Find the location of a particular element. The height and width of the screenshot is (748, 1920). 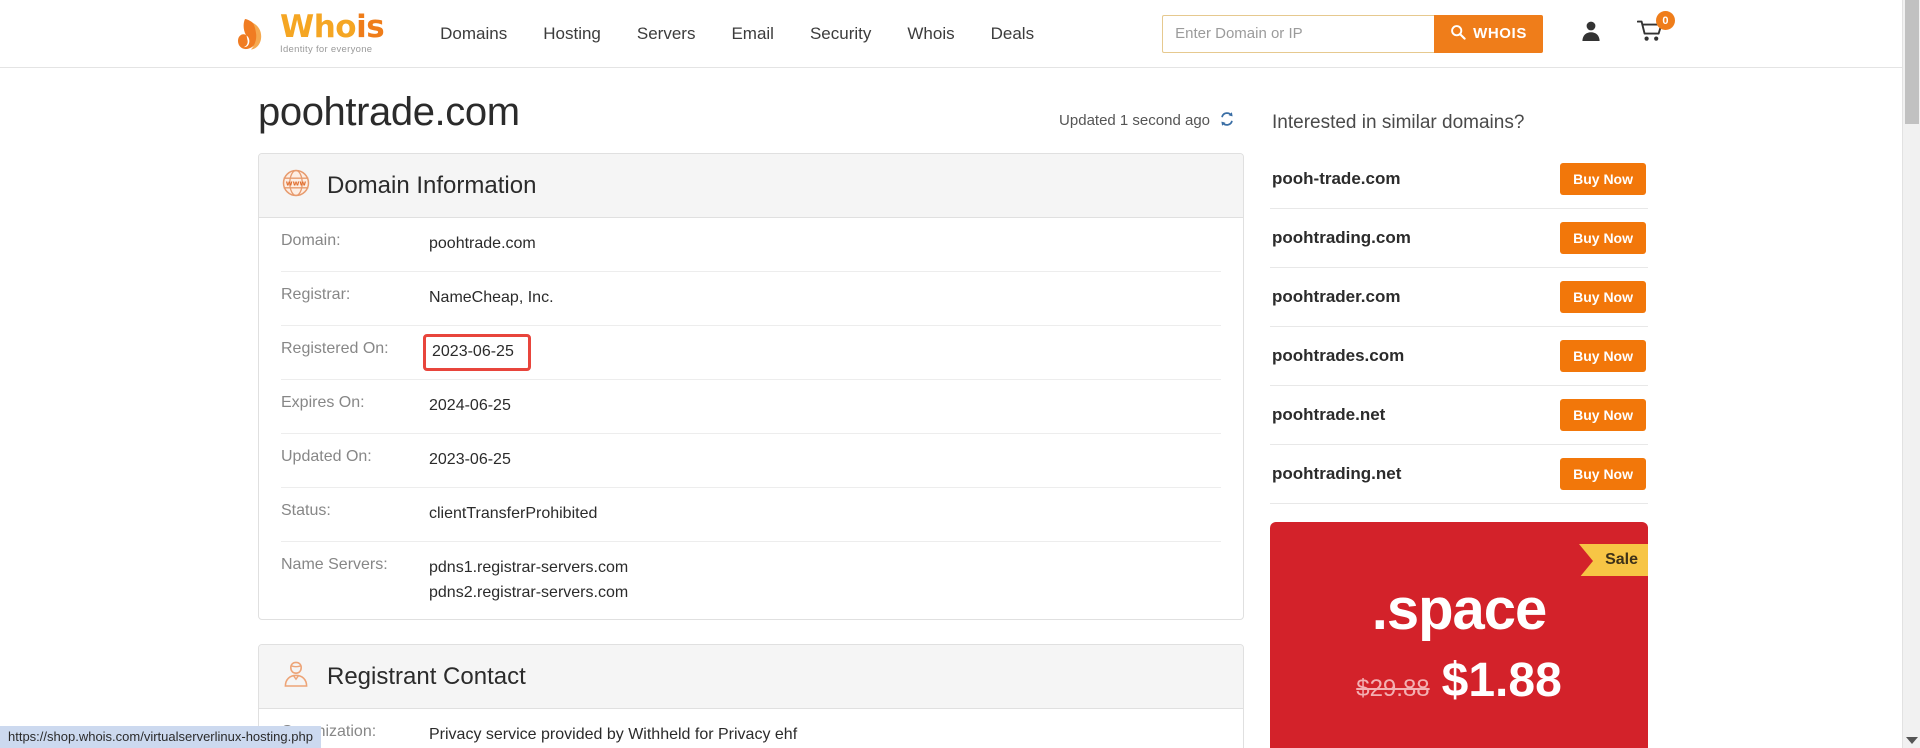

list-item: poohtrades.com Buy Now is located at coordinates (1459, 356).